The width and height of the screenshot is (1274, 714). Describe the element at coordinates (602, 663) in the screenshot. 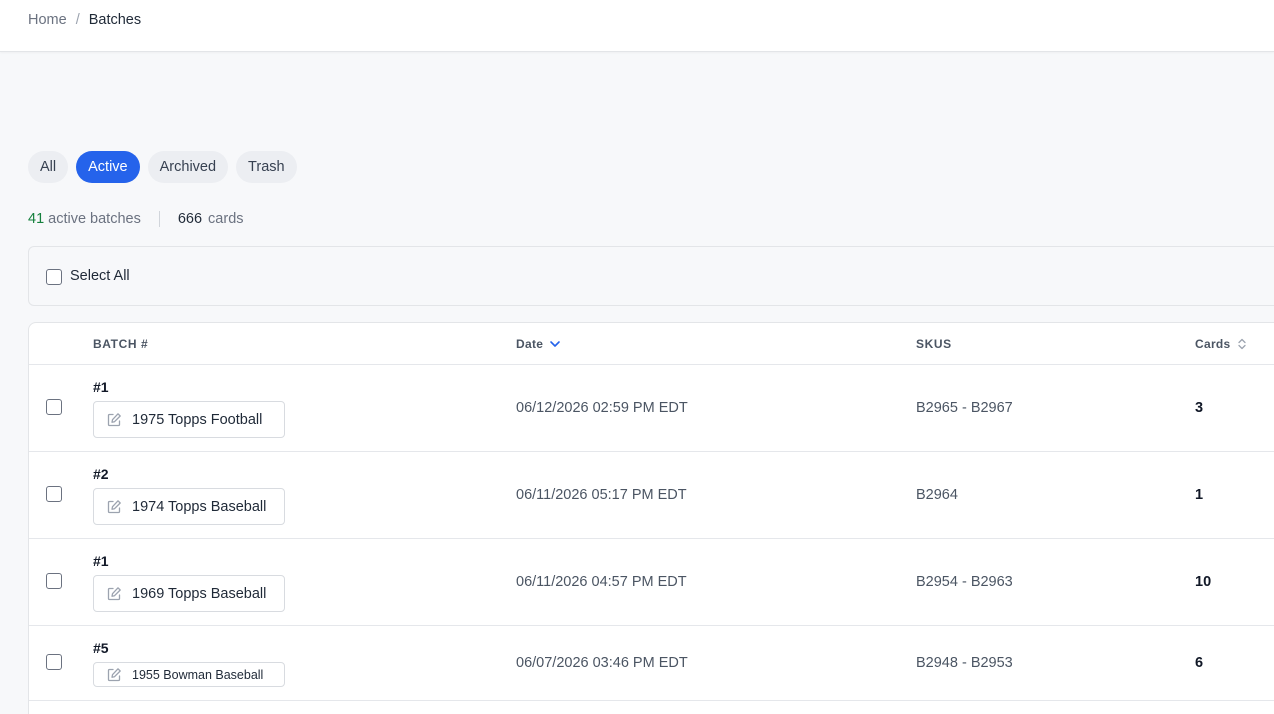

I see `batch-date: 06/07/2026 03:46 PM EDT` at that location.